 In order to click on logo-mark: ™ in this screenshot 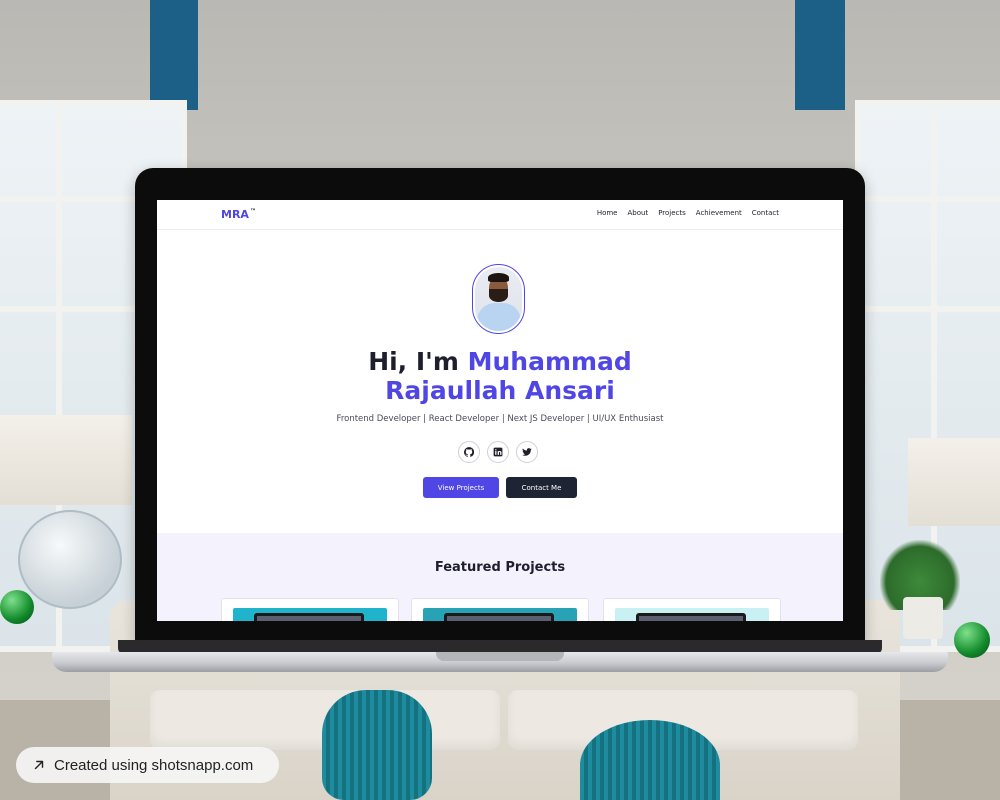, I will do `click(252, 212)`.